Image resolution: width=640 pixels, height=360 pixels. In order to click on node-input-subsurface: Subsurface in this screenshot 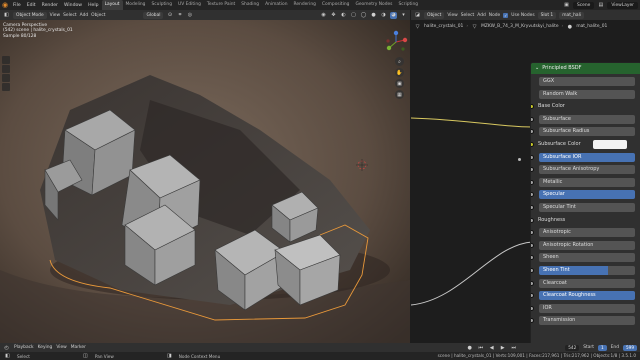, I will do `click(587, 119)`.